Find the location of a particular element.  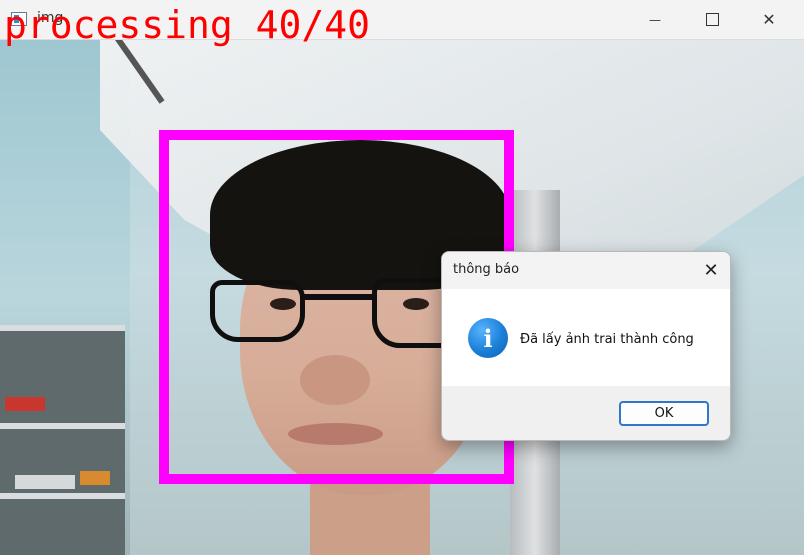

maximize-button is located at coordinates (712, 19).